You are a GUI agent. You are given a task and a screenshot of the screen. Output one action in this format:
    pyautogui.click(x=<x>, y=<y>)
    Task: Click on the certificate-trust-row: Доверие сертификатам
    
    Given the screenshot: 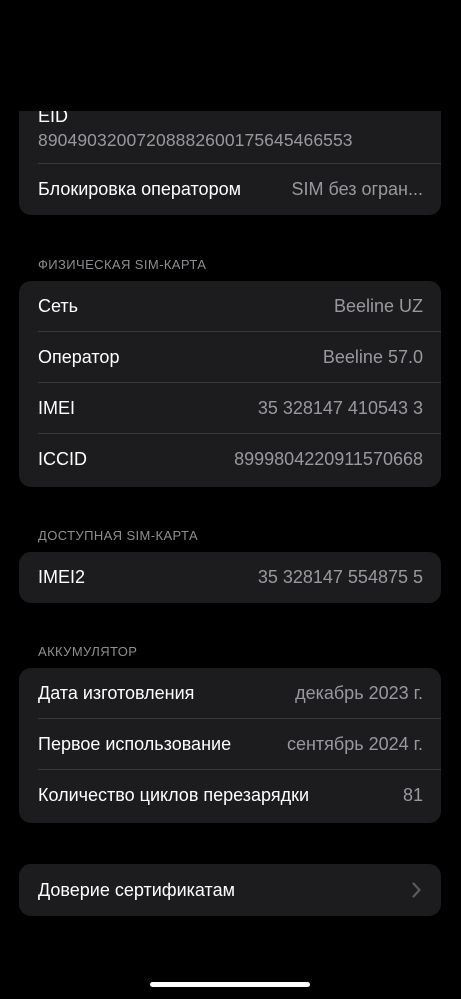 What is the action you would take?
    pyautogui.click(x=230, y=890)
    